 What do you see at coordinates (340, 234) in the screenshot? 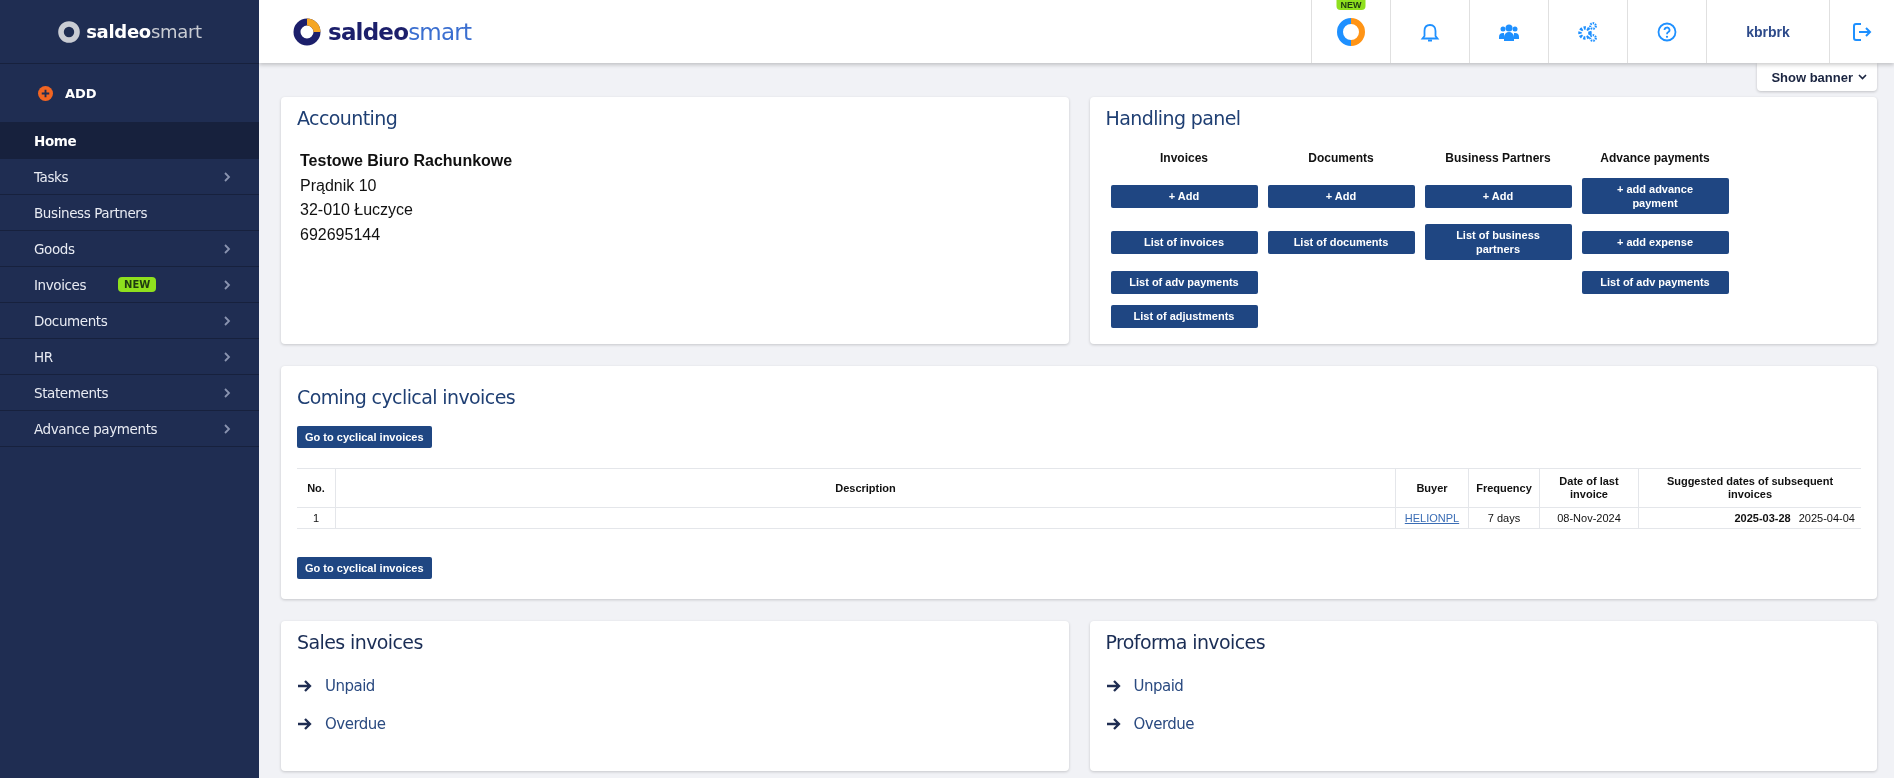
I see `address-line: 692695144` at bounding box center [340, 234].